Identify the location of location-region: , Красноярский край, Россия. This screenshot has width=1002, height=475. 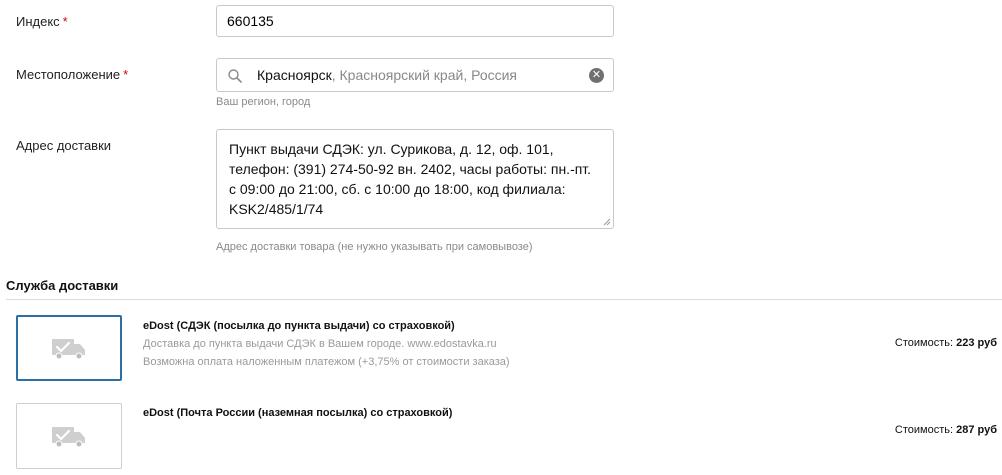
(424, 75).